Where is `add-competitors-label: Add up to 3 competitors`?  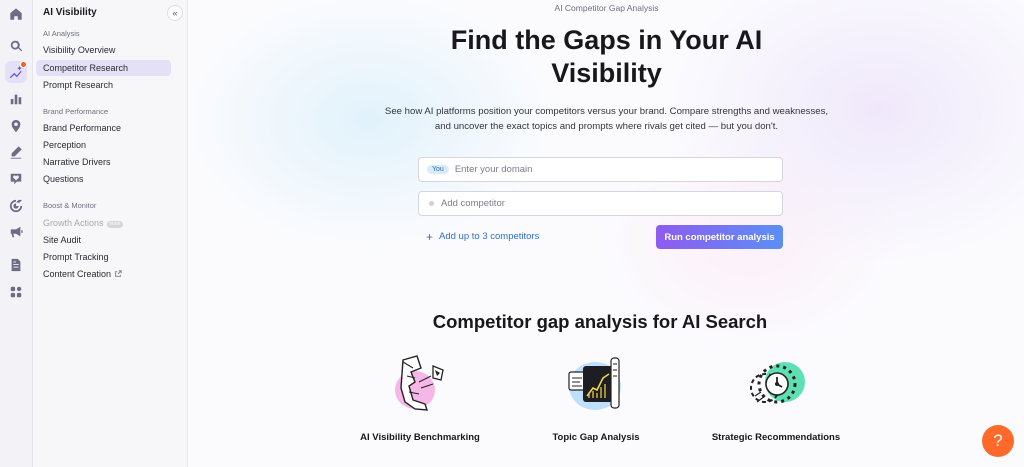
add-competitors-label: Add up to 3 competitors is located at coordinates (489, 236).